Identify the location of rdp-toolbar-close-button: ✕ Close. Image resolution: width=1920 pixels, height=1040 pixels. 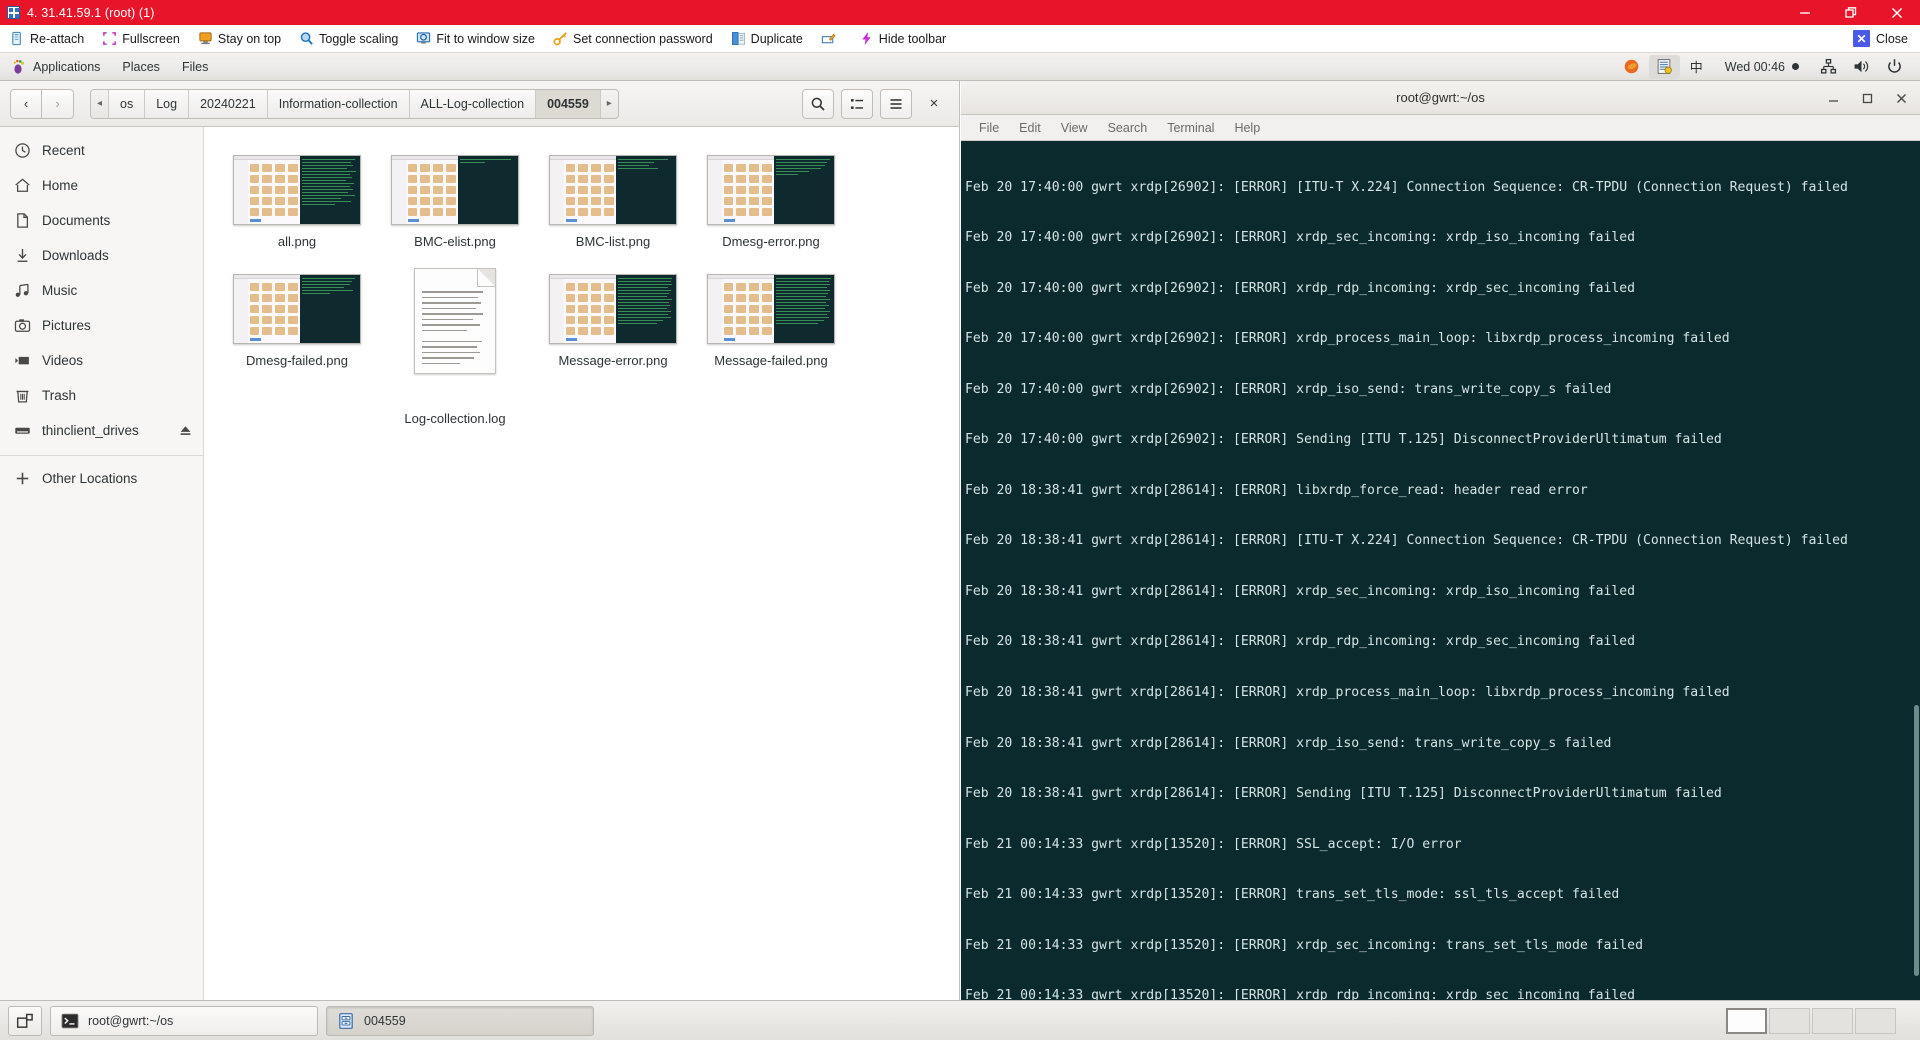
(1886, 38).